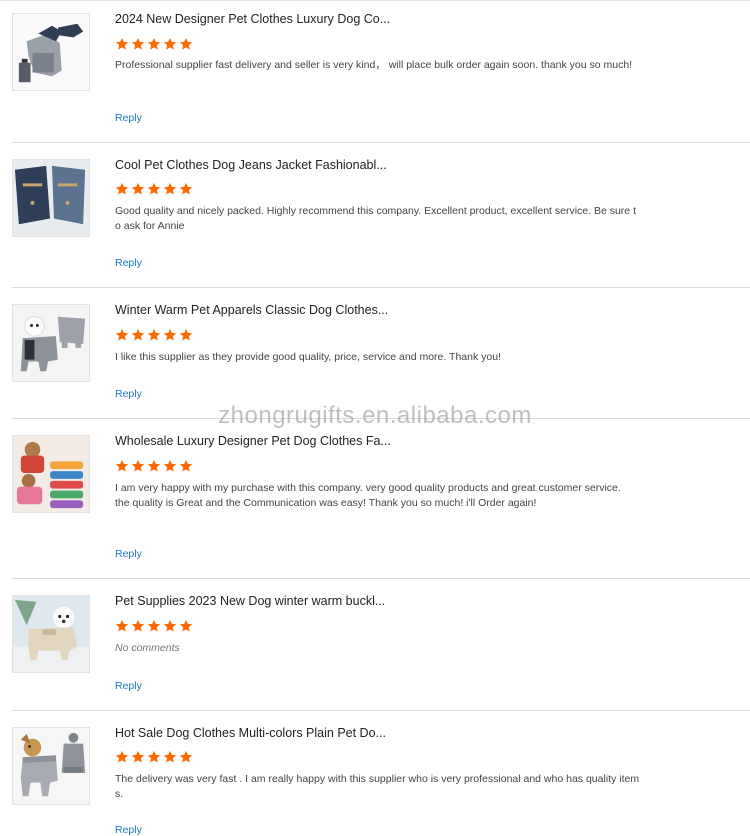 Image resolution: width=750 pixels, height=836 pixels. I want to click on grey-sweater-image, so click(51, 766).